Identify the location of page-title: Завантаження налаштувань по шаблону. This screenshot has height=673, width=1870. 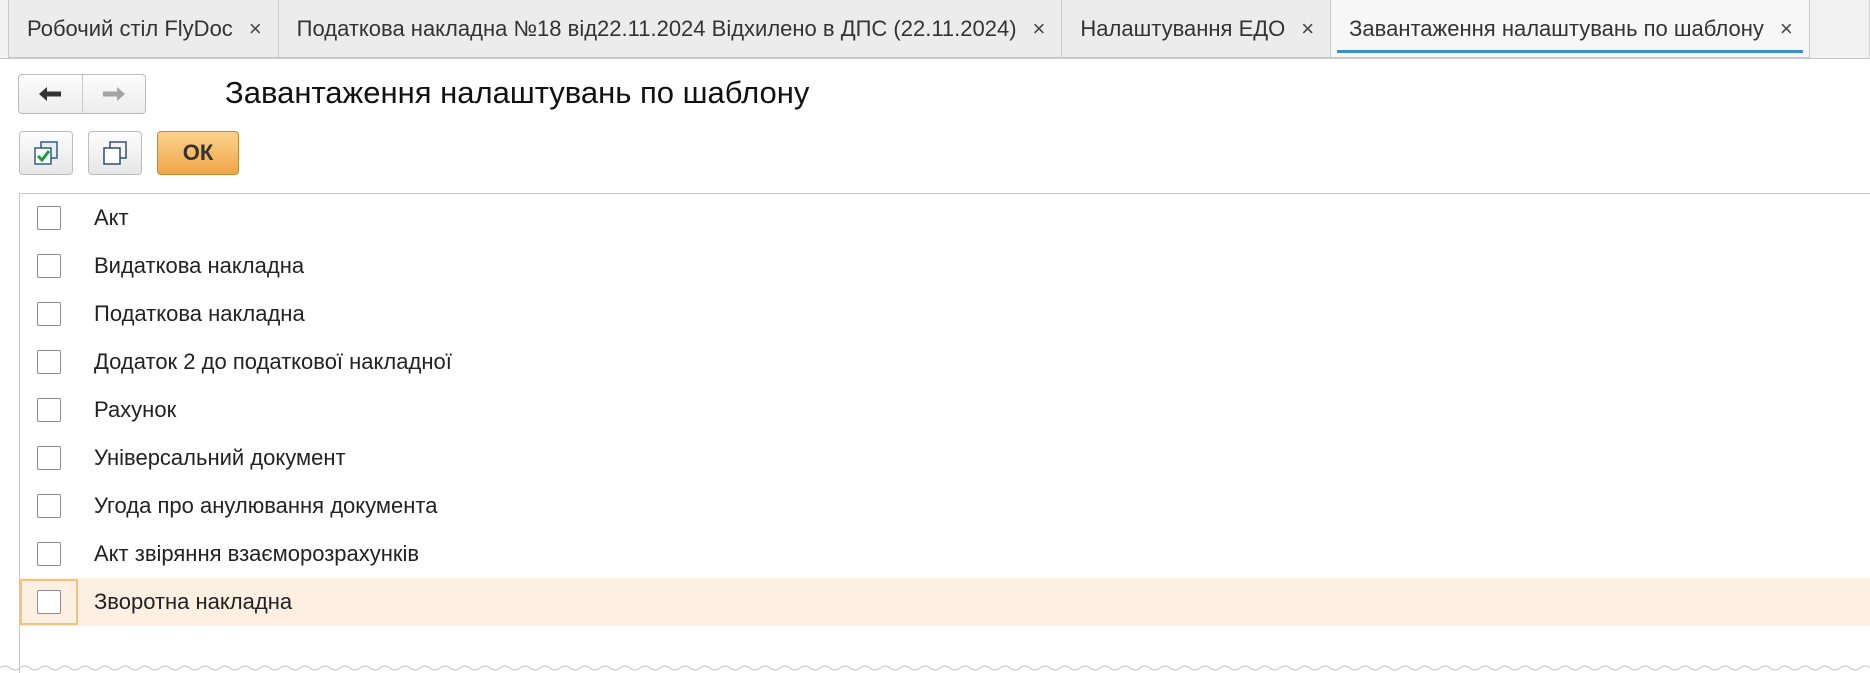
(517, 92).